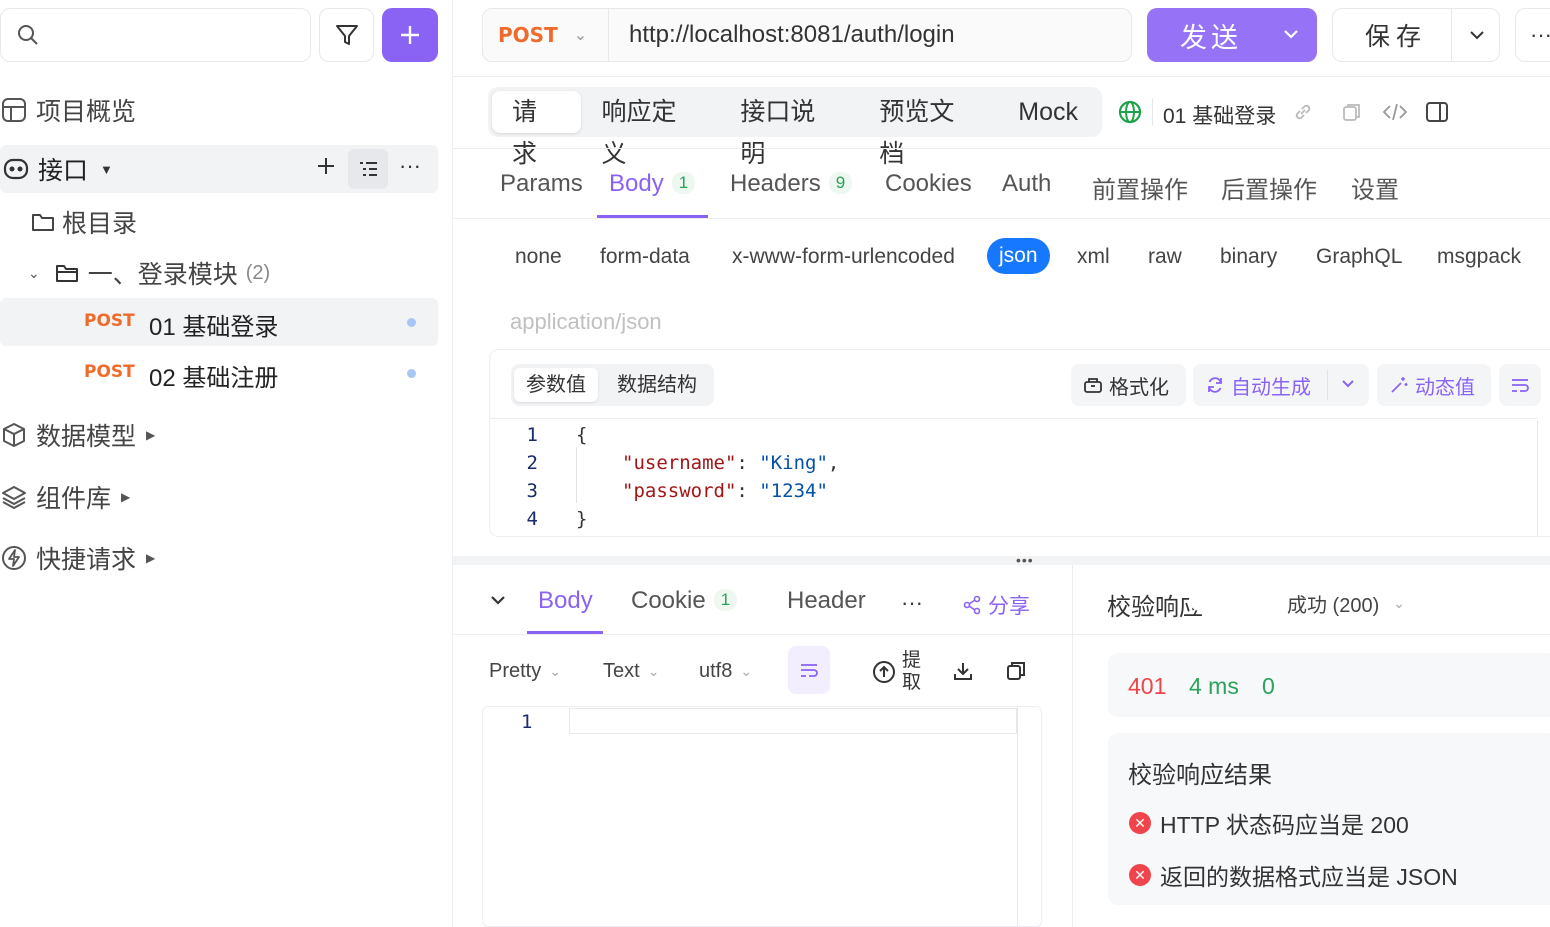  I want to click on nav-interfaces: 接口 ▼ ···, so click(219, 169).